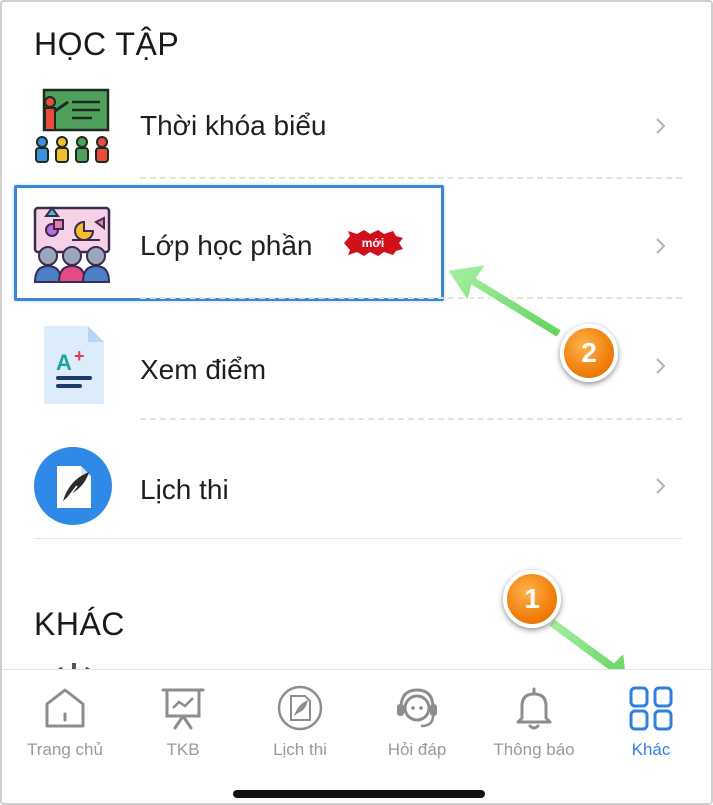 This screenshot has width=713, height=805. What do you see at coordinates (504, 301) in the screenshot?
I see `arrow-to-lop-hoc-phan` at bounding box center [504, 301].